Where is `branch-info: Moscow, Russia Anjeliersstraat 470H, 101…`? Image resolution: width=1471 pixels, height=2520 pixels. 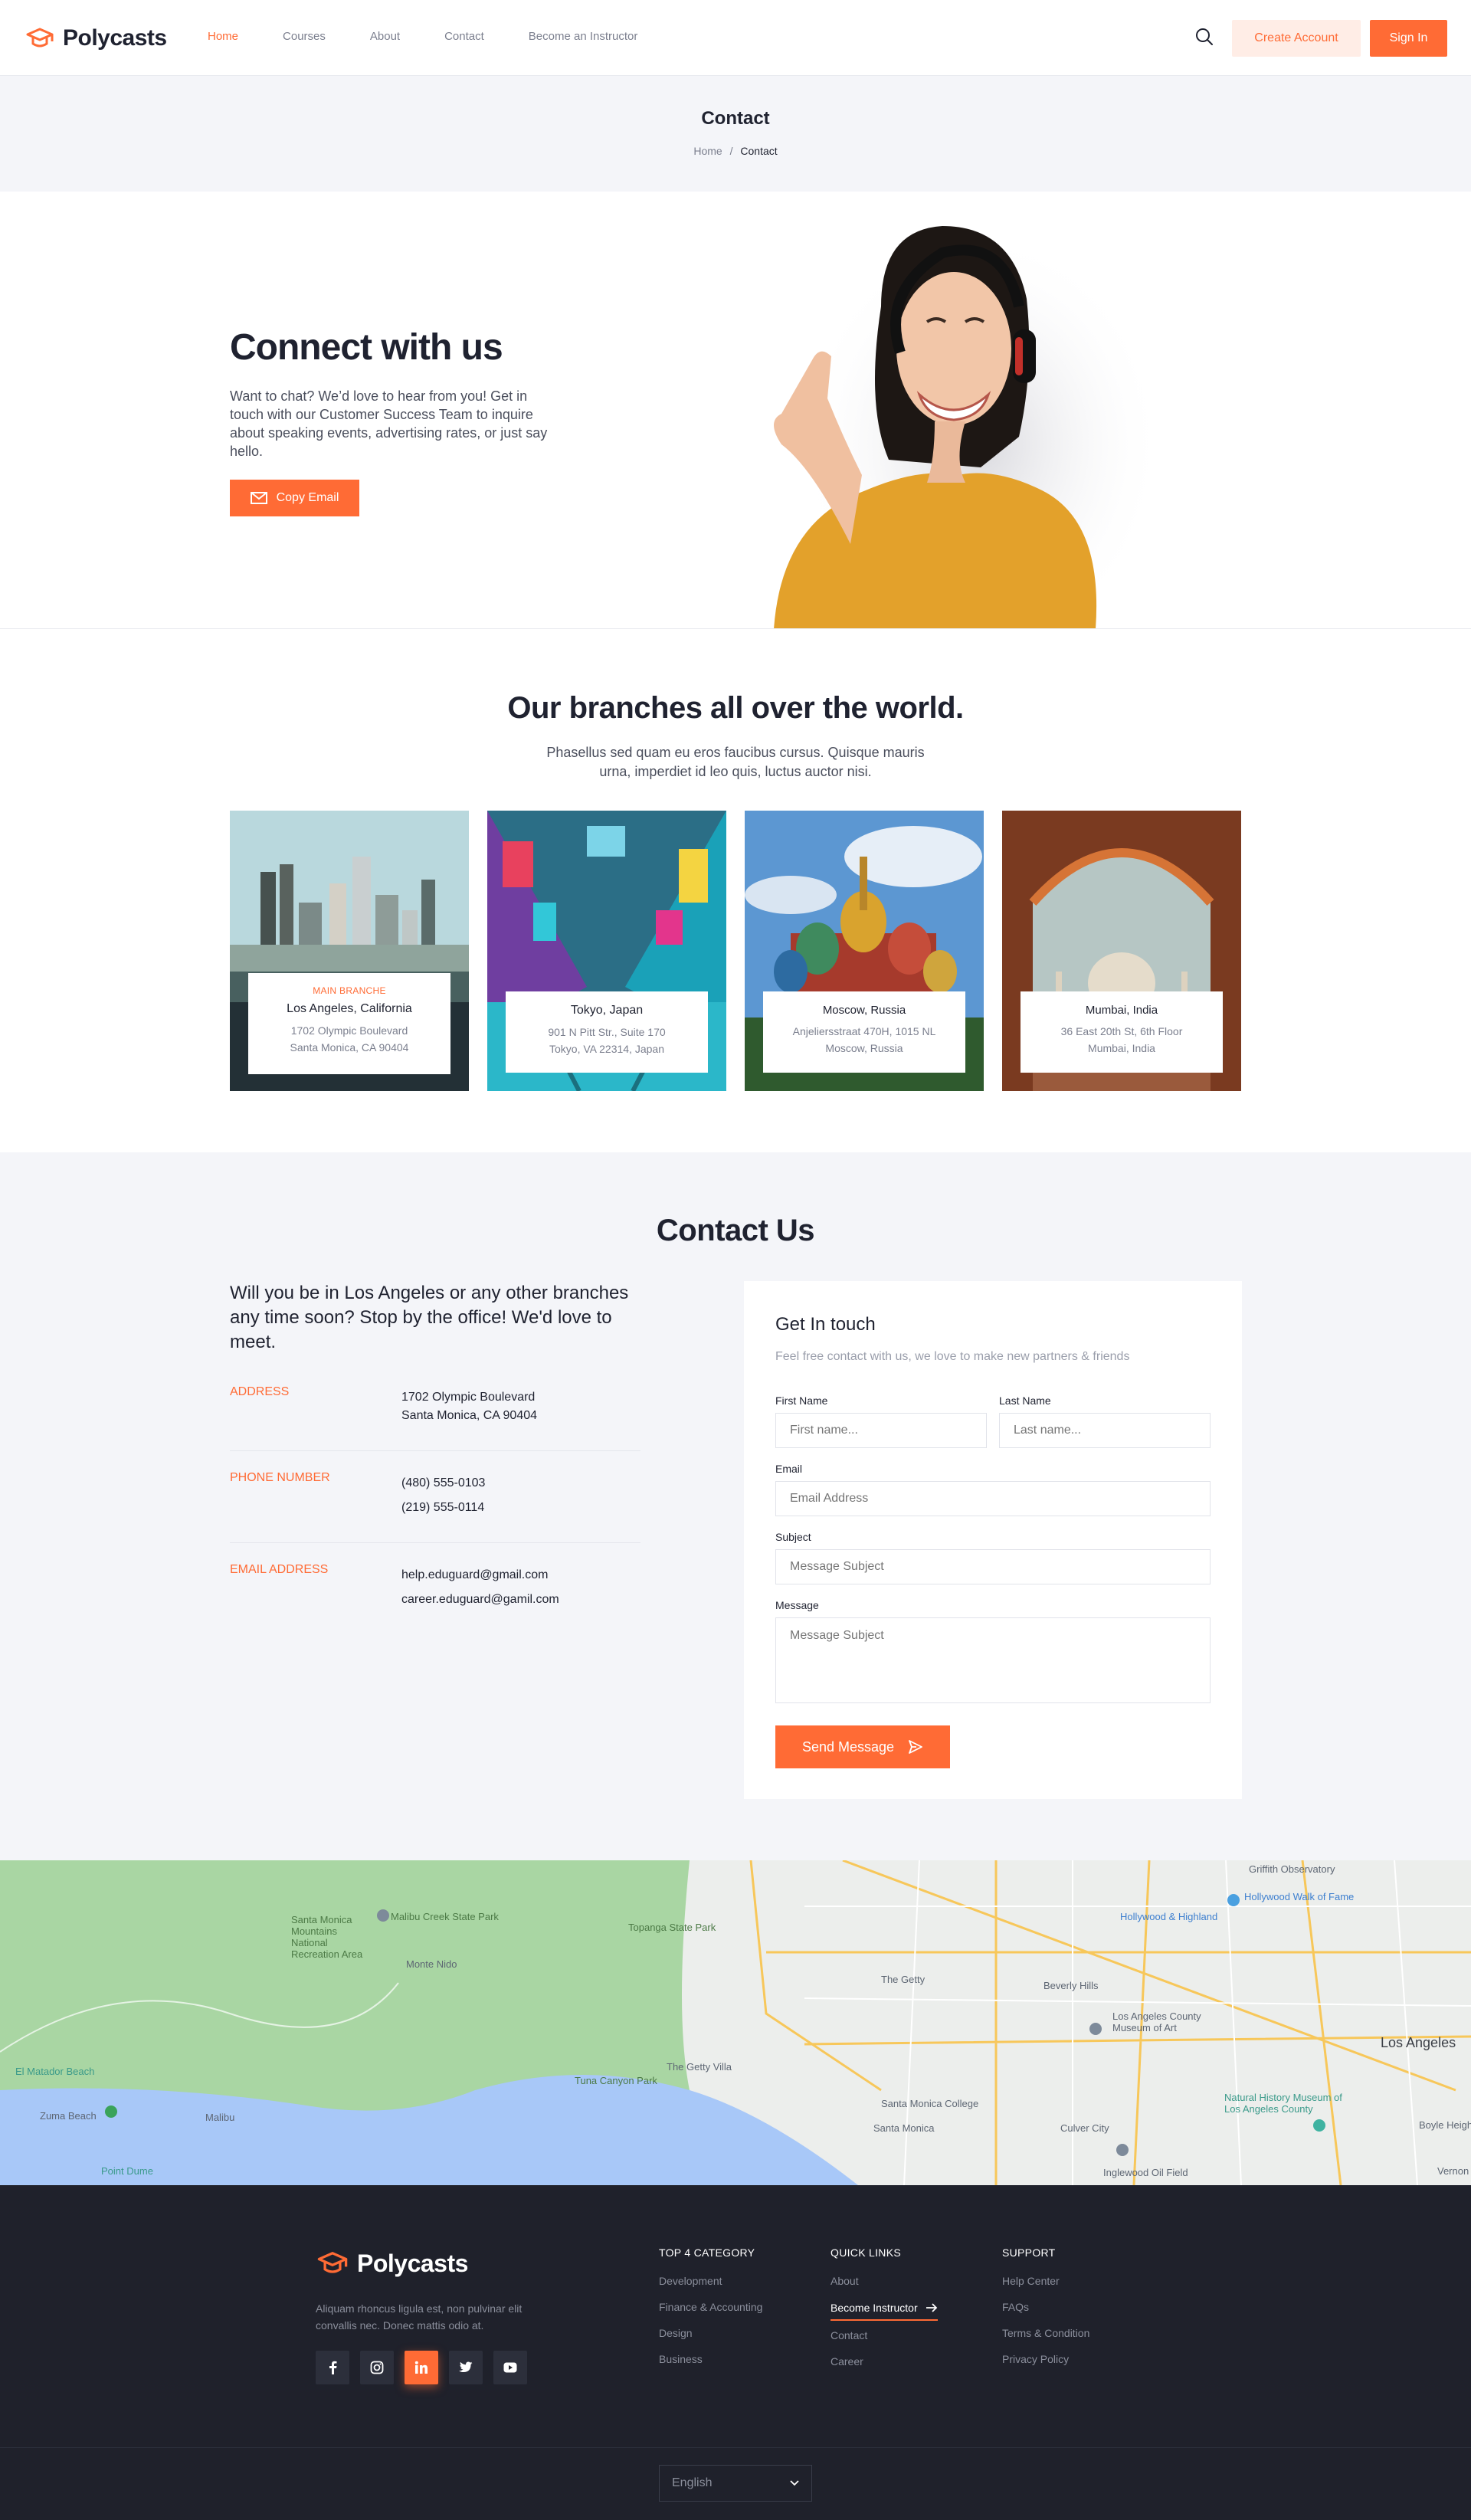 branch-info: Moscow, Russia Anjeliersstraat 470H, 101… is located at coordinates (864, 1032).